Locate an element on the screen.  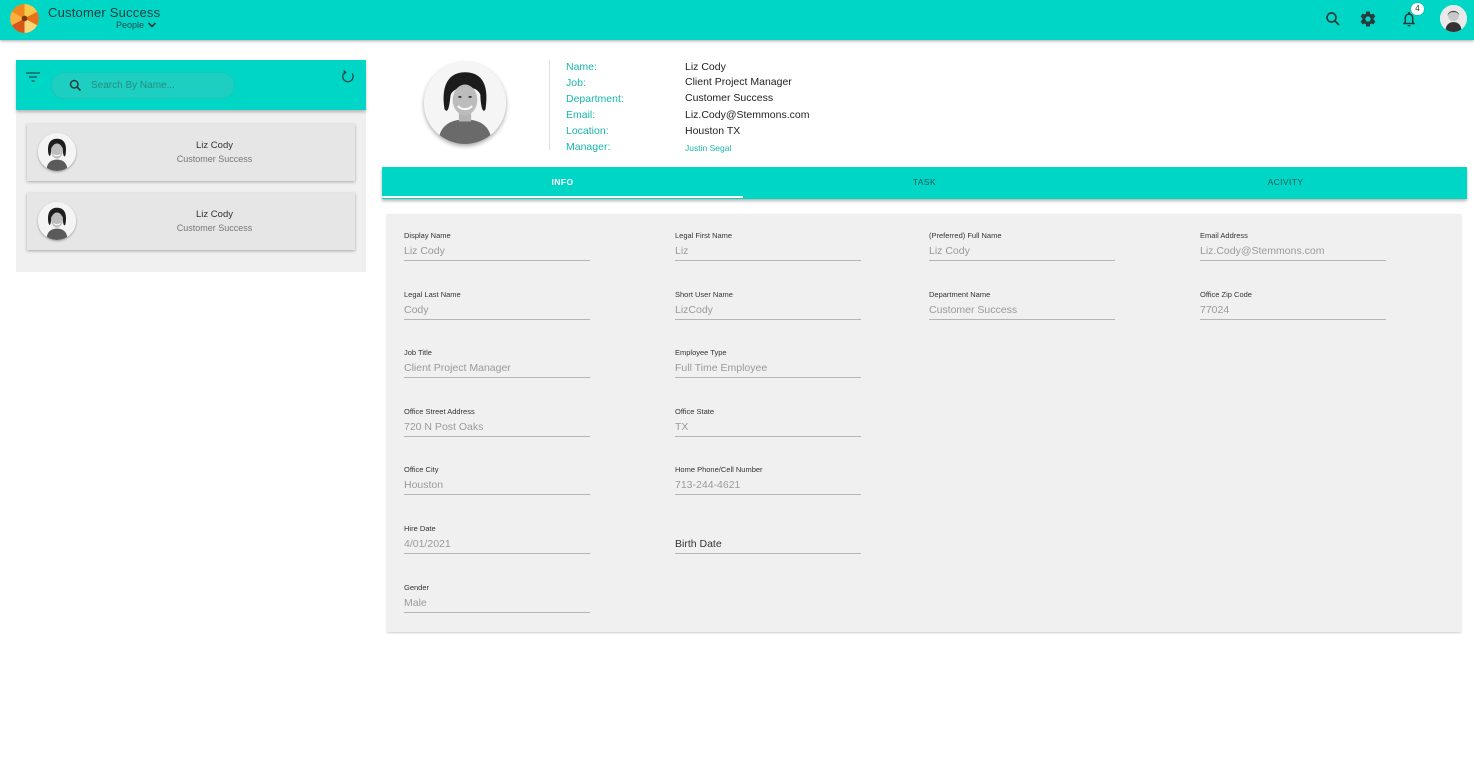
location-label: Location: is located at coordinates (587, 131).